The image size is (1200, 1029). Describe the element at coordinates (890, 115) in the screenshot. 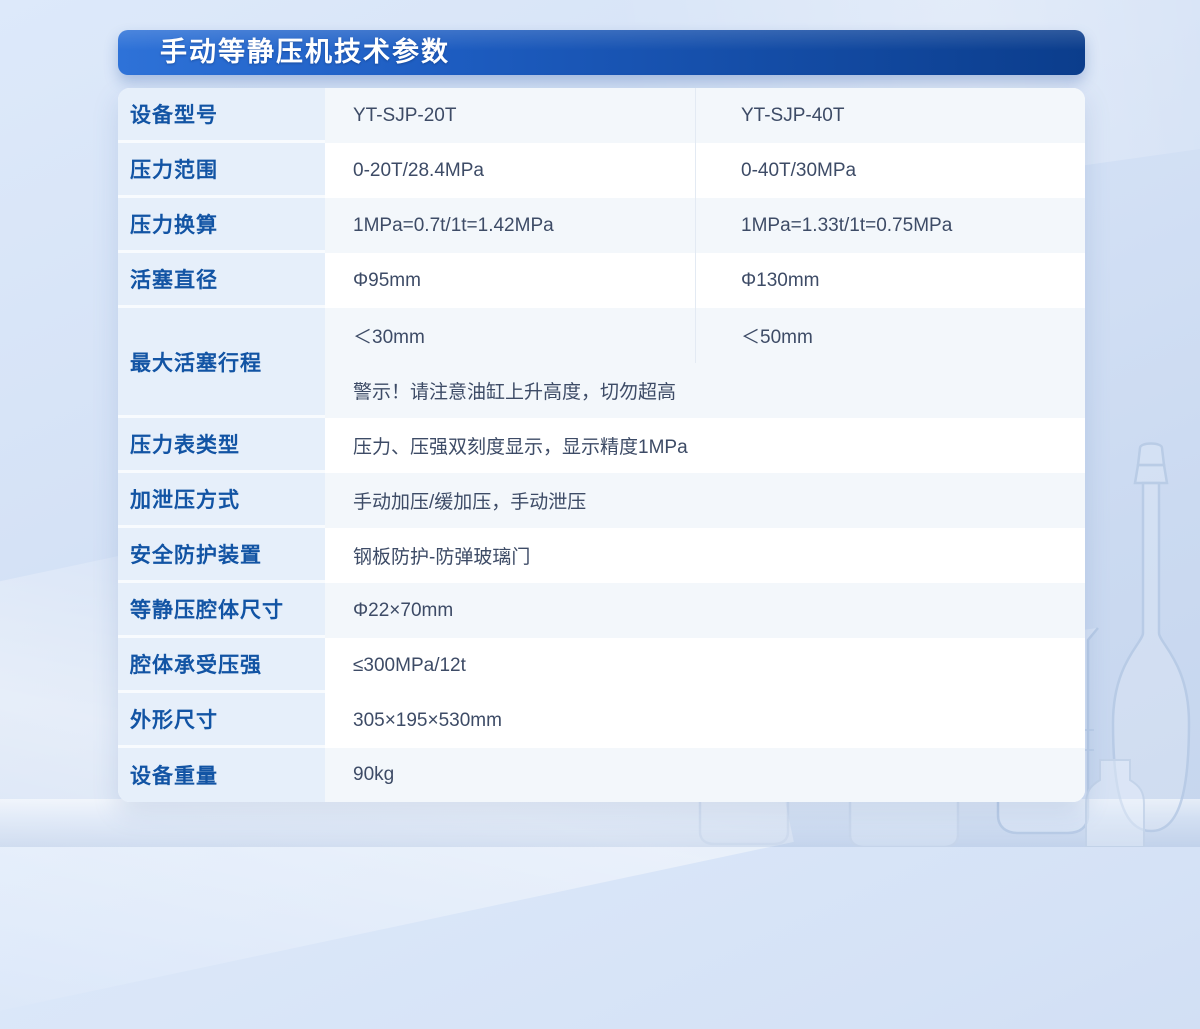

I see `value-model-40t: YT-SJP-40T` at that location.